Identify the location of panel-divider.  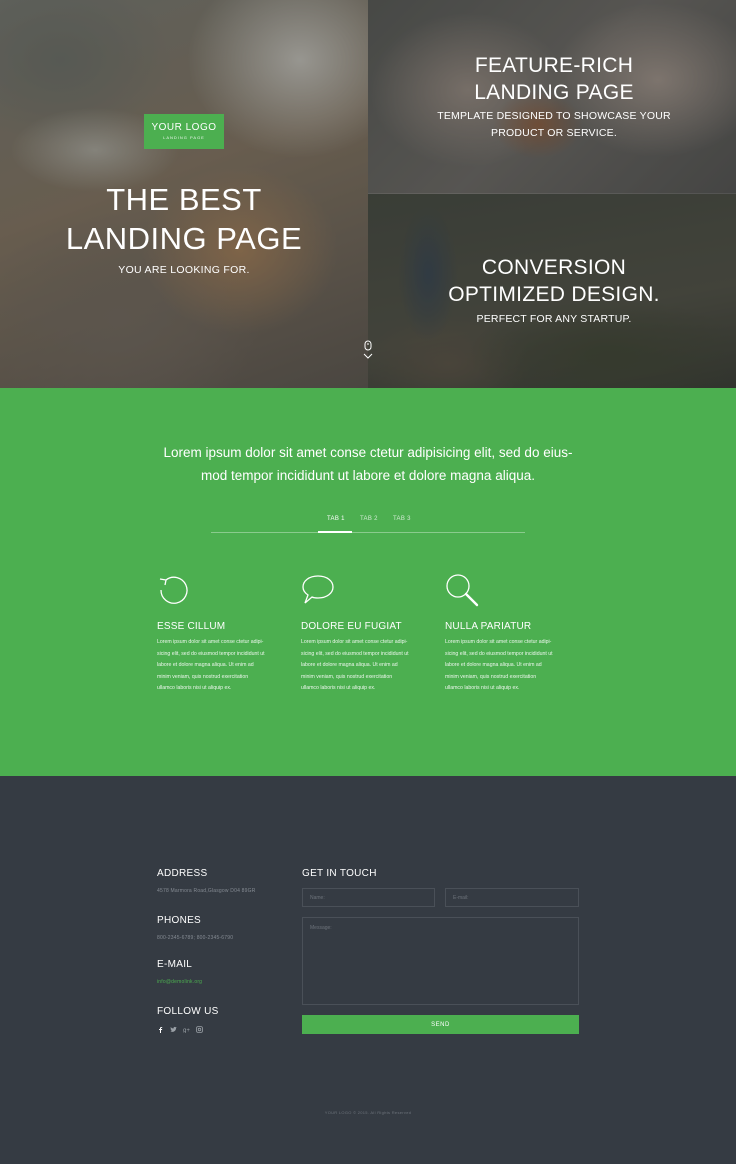
(552, 193).